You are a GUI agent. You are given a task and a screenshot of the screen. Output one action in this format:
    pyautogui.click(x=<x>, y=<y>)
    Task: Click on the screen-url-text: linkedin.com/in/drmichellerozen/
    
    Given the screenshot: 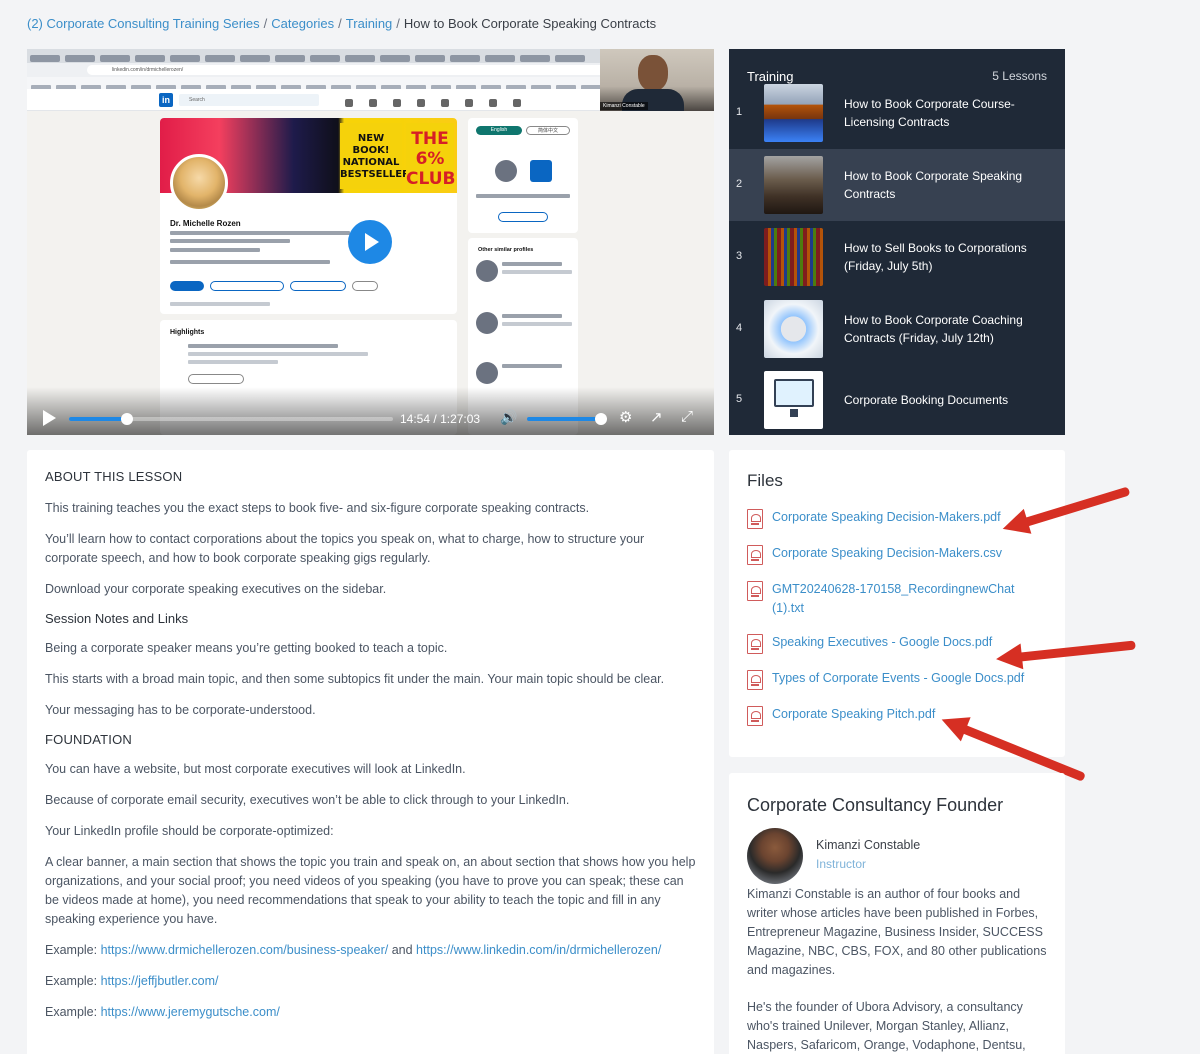 What is the action you would take?
    pyautogui.click(x=347, y=70)
    